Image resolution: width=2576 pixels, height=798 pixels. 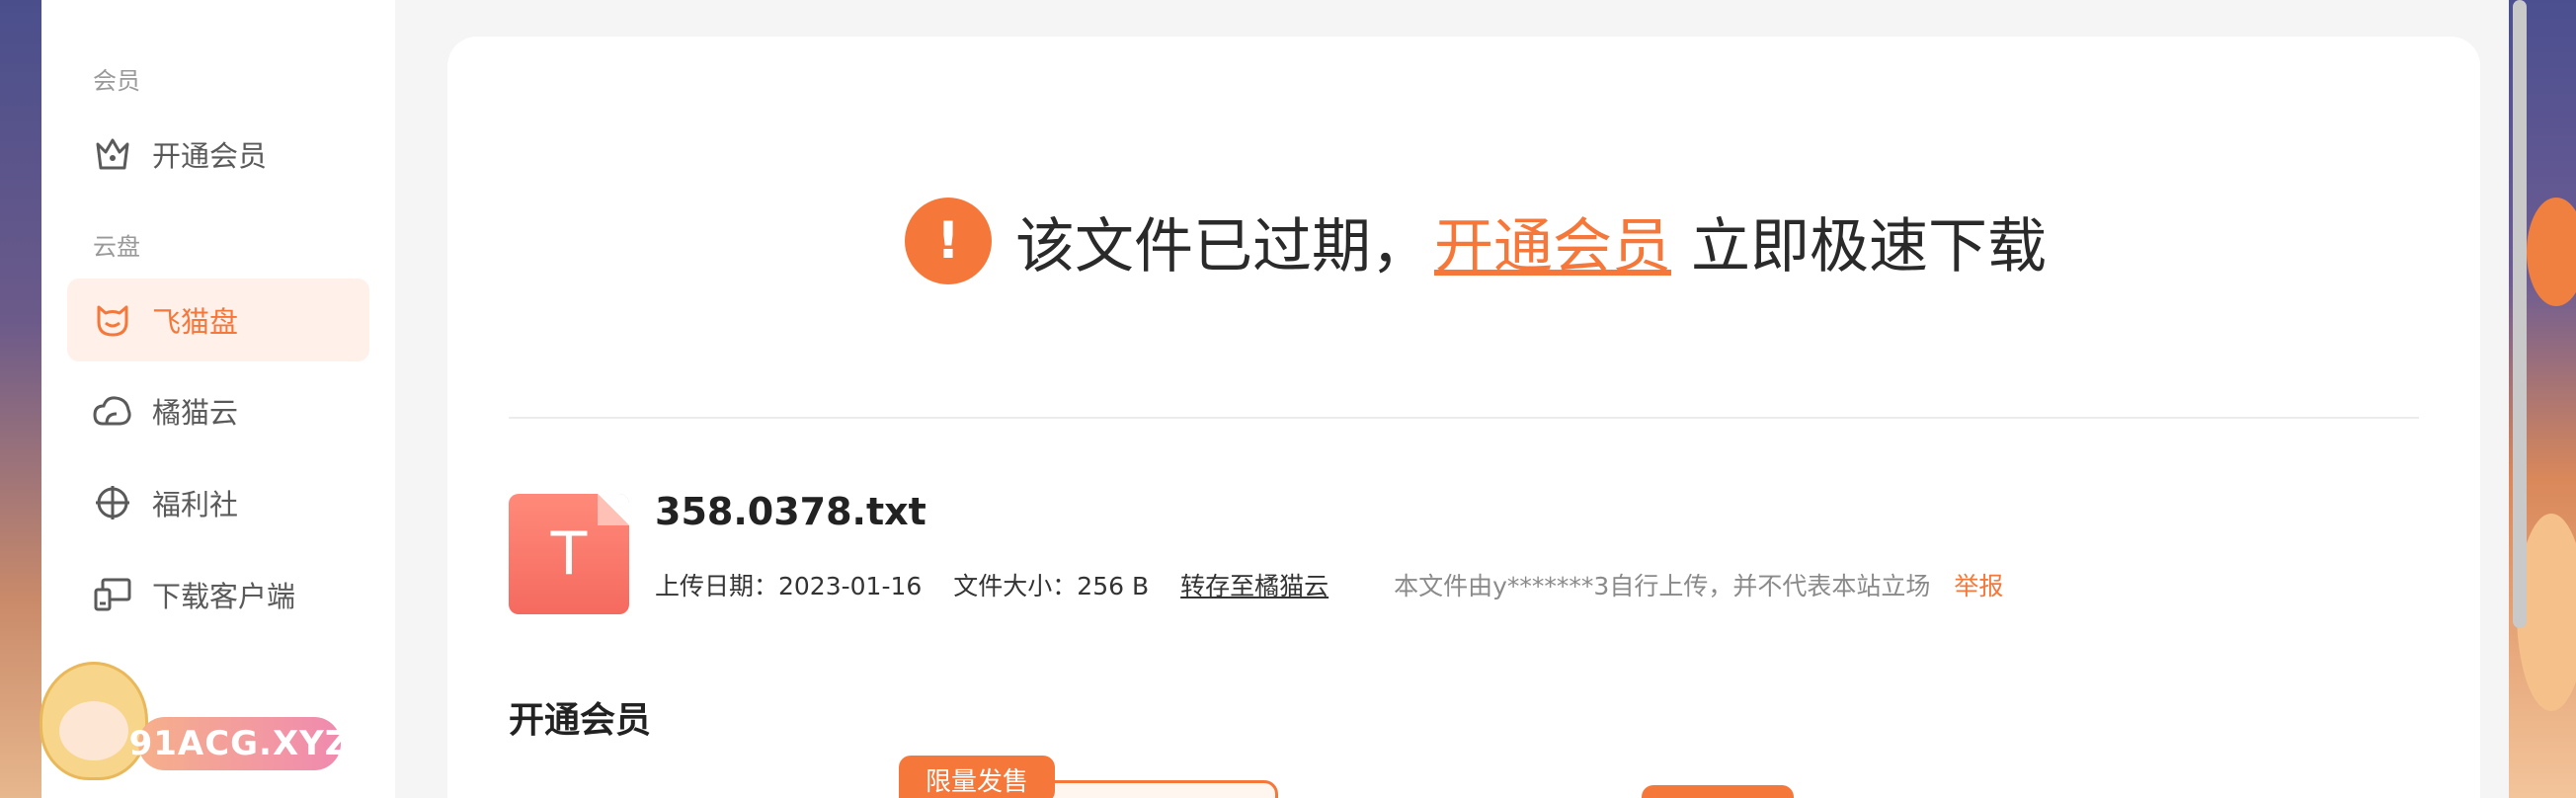 I want to click on pinwheel-icon, so click(x=112, y=502).